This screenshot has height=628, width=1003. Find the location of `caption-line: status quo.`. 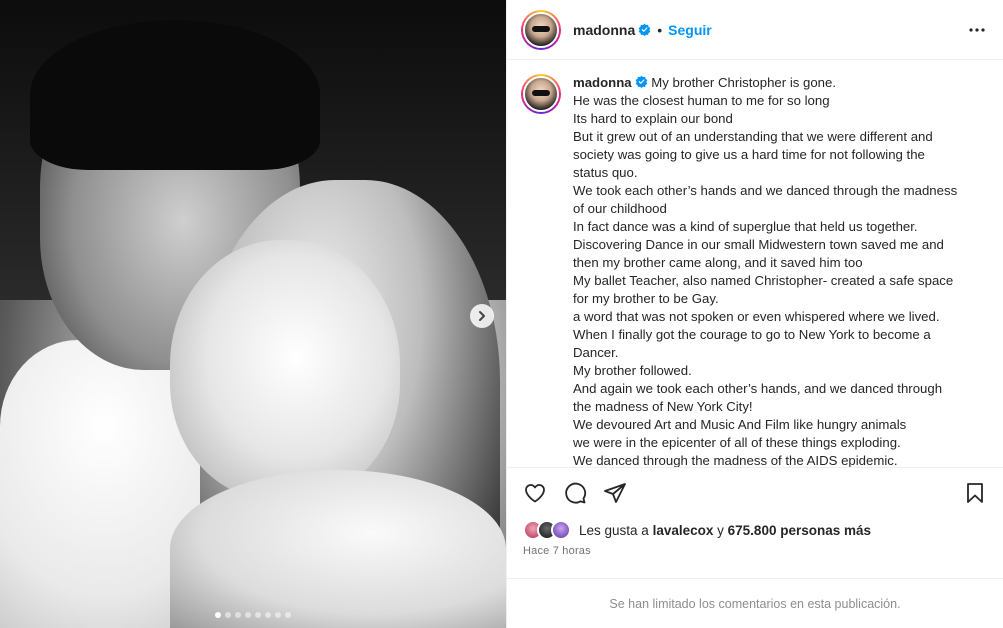

caption-line: status quo. is located at coordinates (605, 172).